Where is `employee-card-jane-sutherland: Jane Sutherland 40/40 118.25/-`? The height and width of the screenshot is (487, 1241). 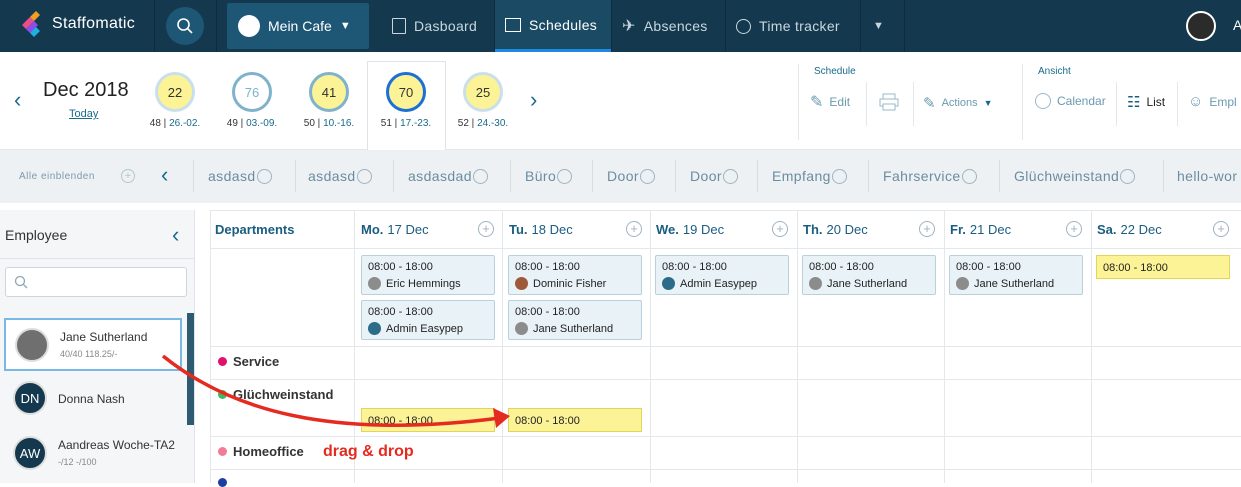
employee-card-jane-sutherland: Jane Sutherland 40/40 118.25/- is located at coordinates (93, 344).